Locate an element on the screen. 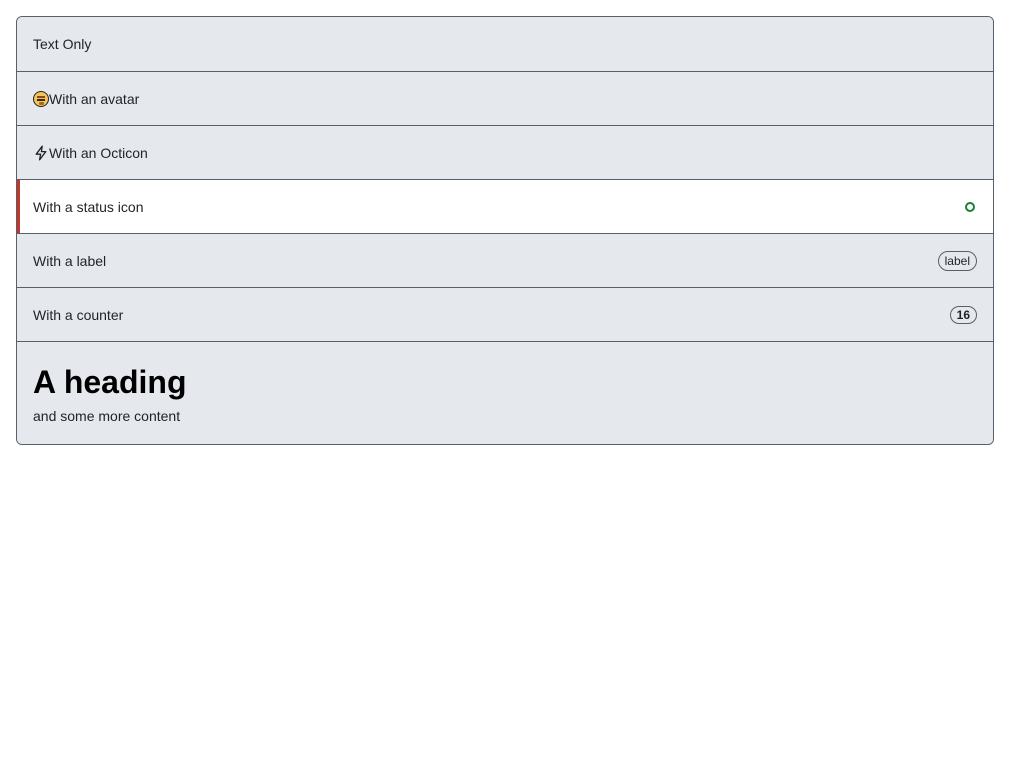 The height and width of the screenshot is (768, 1012). item-heading-body: and some more content is located at coordinates (107, 416).